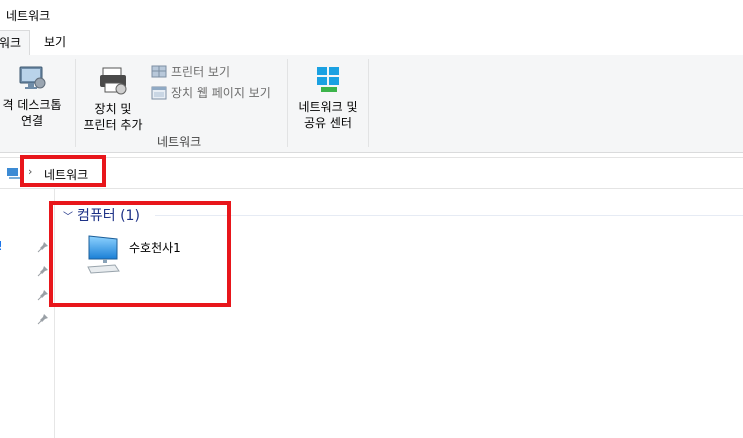  I want to click on network-sharing-center-button: 네트워크 및 공유 센터, so click(328, 98).